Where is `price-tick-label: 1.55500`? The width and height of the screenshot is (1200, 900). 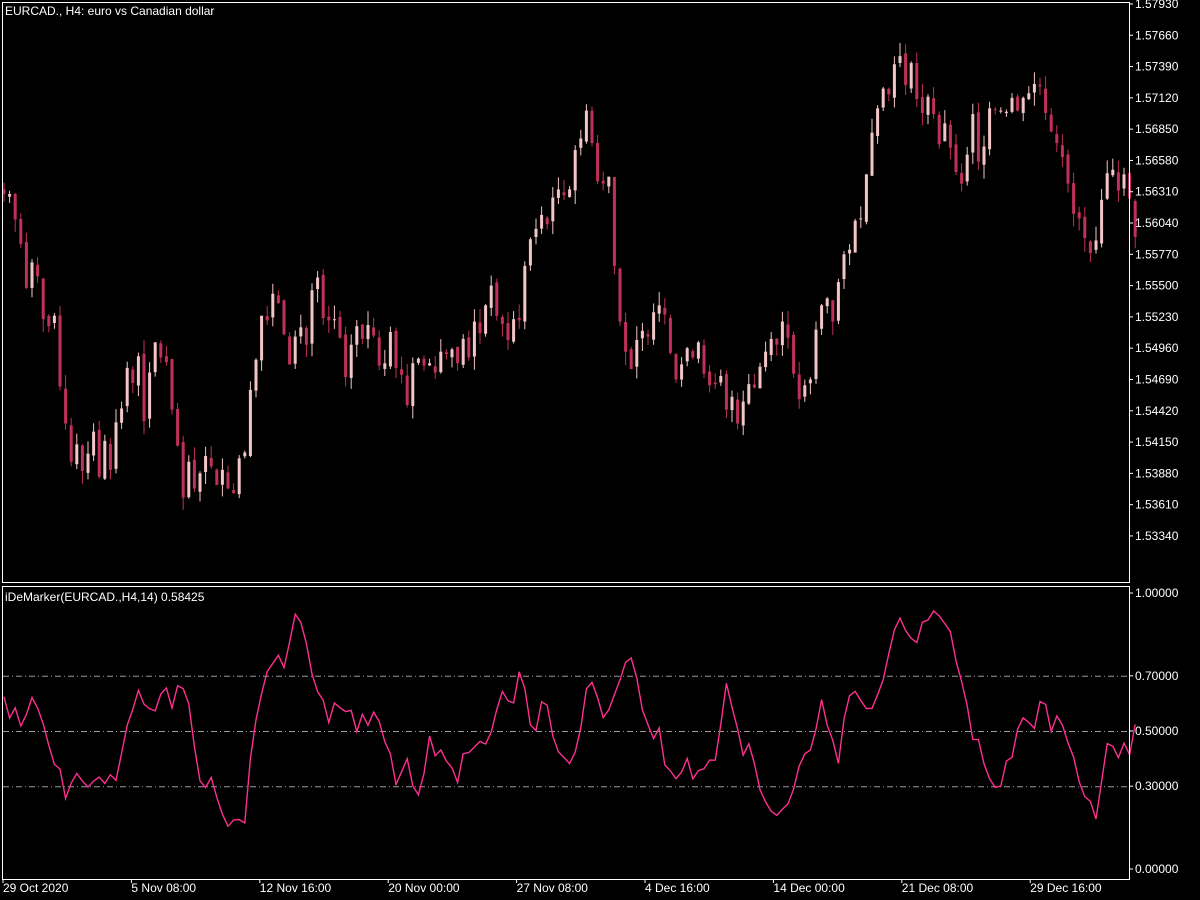
price-tick-label: 1.55500 is located at coordinates (1157, 286).